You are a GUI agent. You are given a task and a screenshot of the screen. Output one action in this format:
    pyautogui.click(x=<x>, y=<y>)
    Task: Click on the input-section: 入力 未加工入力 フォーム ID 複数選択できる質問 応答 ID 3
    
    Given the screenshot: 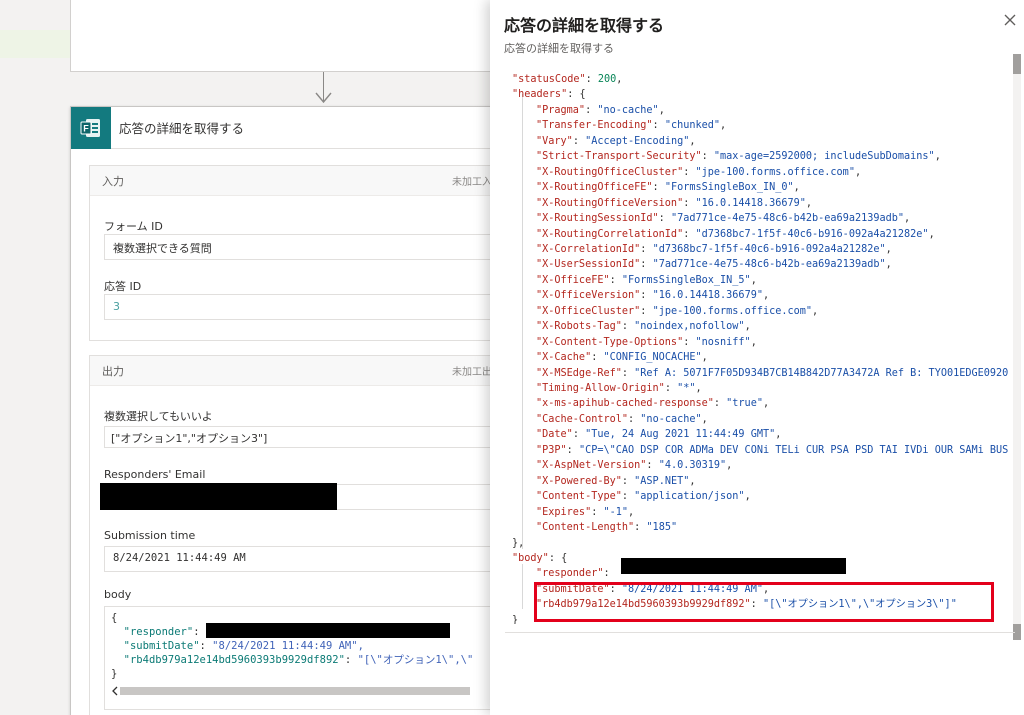 What is the action you would take?
    pyautogui.click(x=296, y=253)
    